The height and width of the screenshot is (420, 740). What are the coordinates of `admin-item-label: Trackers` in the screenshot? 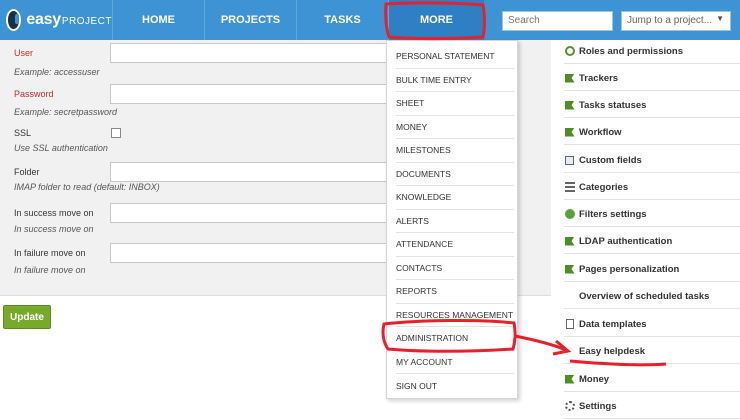 It's located at (599, 78).